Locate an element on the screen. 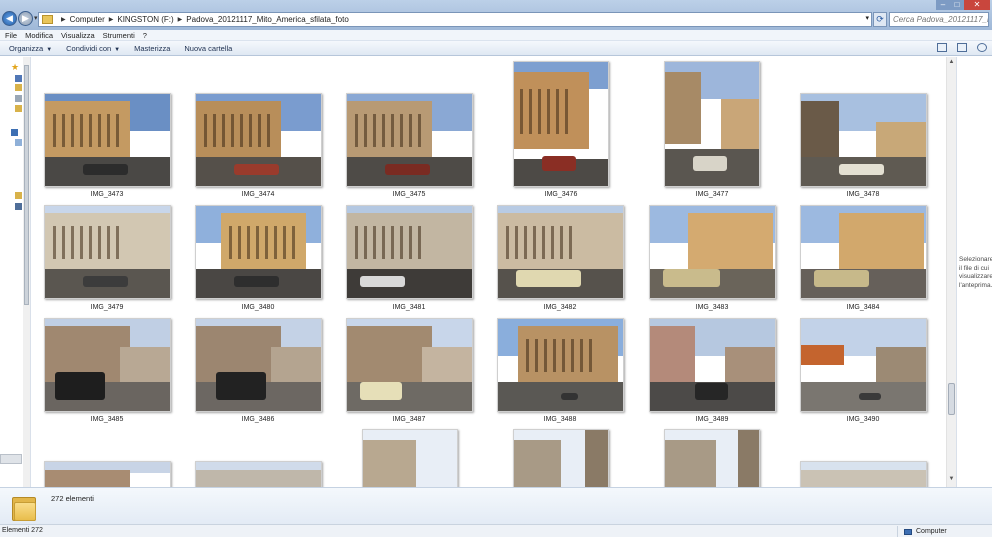 This screenshot has height=537, width=992. menu-help: ? is located at coordinates (145, 35).